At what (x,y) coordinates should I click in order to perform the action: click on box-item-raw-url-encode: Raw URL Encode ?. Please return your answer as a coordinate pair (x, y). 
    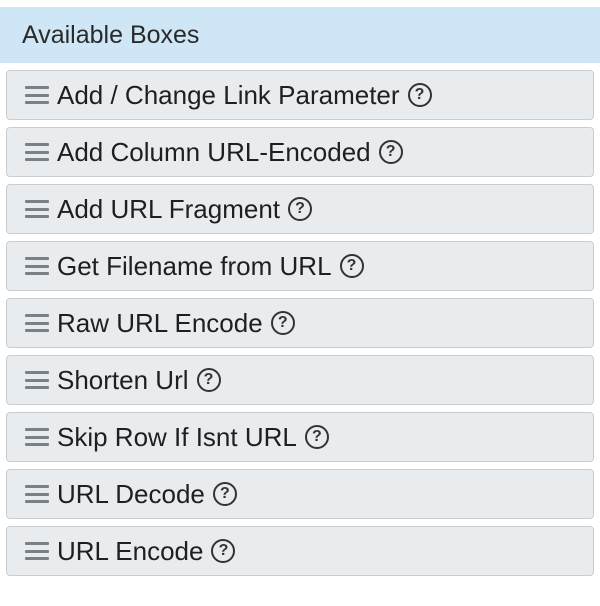
    Looking at the image, I should click on (300, 323).